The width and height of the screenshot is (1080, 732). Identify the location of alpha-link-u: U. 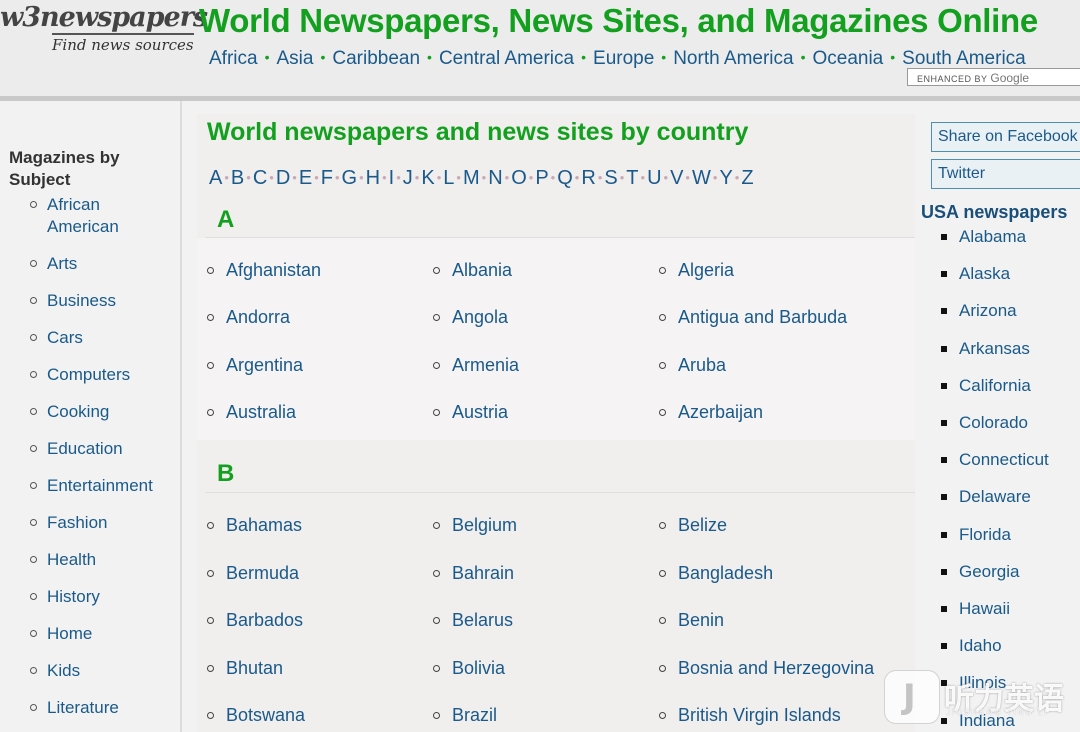
(654, 178).